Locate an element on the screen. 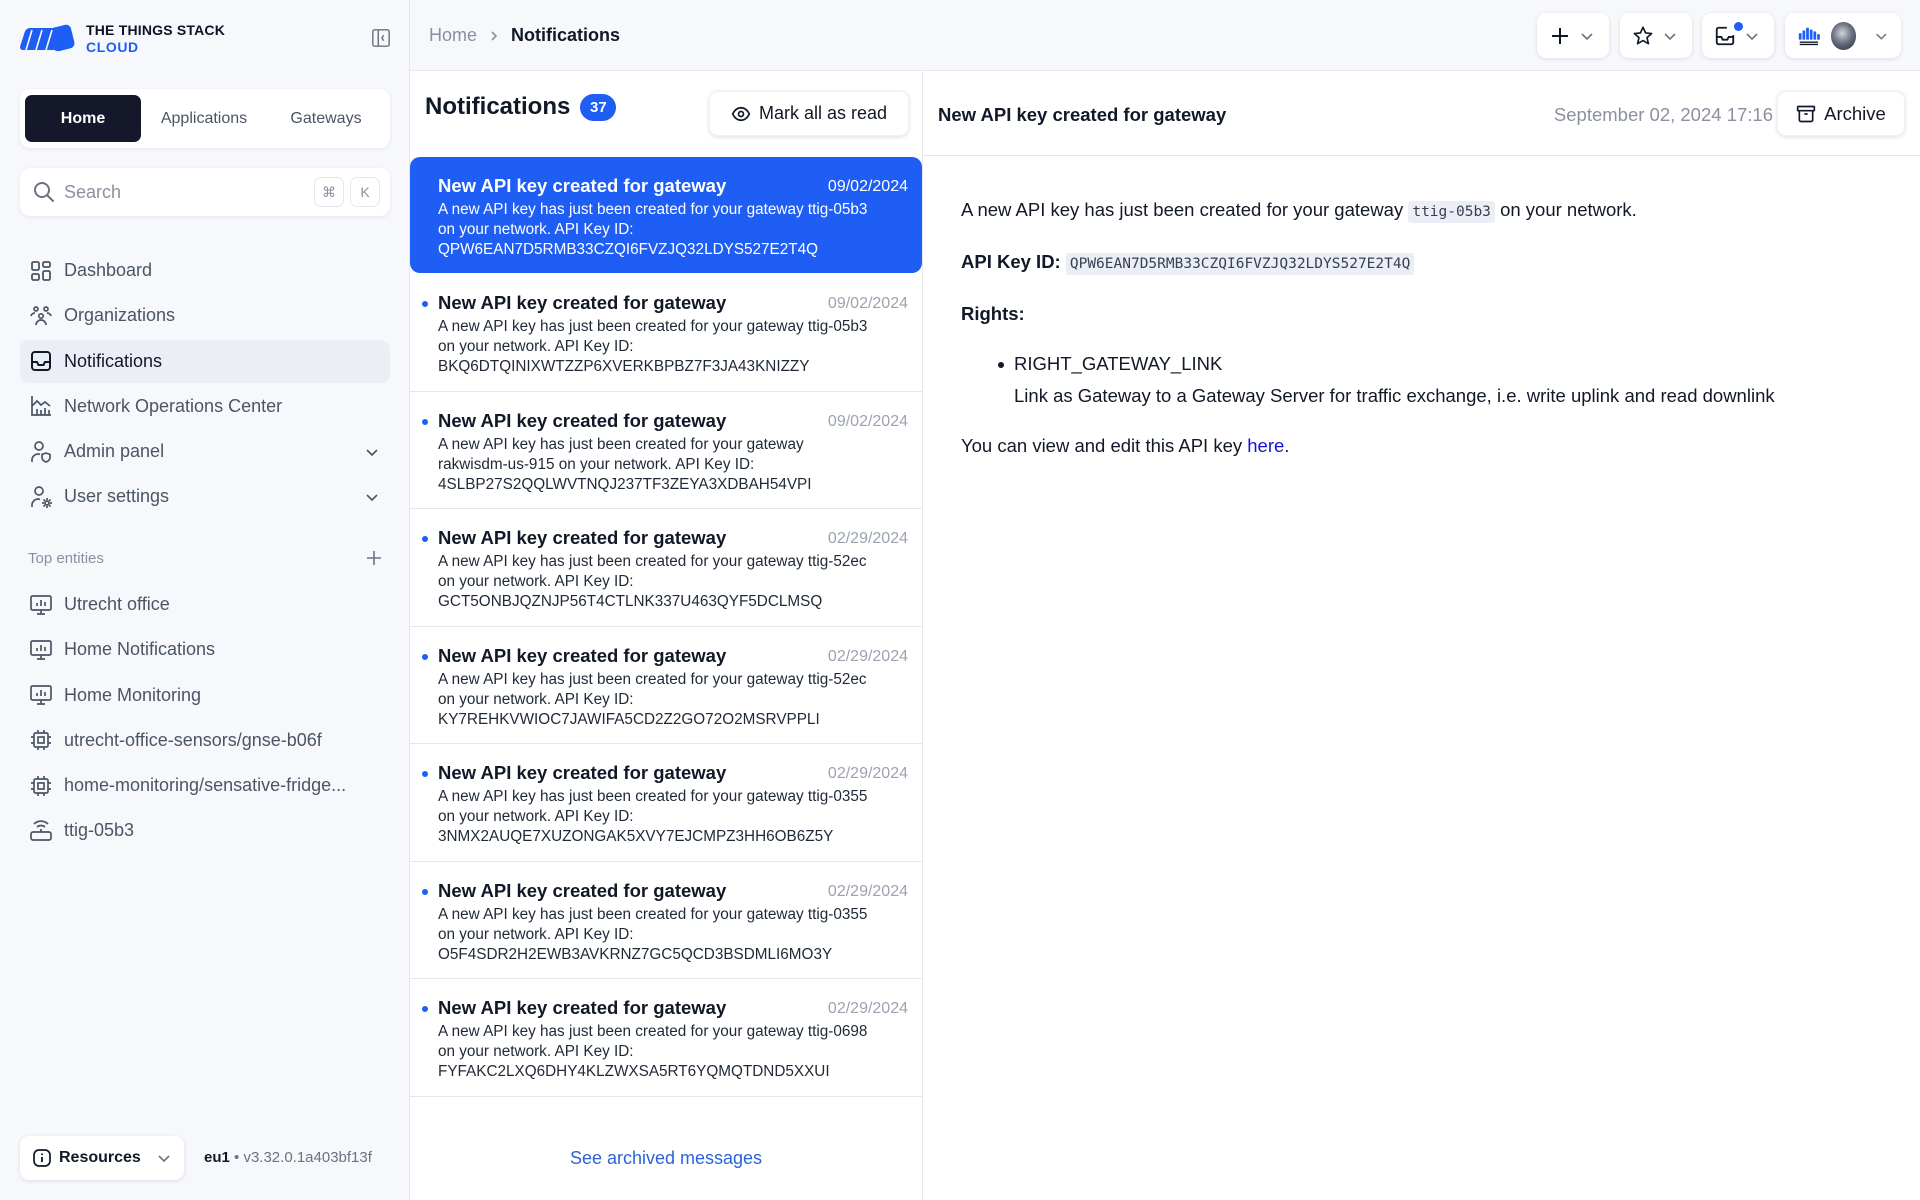 Image resolution: width=1920 pixels, height=1200 pixels. star-icon is located at coordinates (1643, 35).